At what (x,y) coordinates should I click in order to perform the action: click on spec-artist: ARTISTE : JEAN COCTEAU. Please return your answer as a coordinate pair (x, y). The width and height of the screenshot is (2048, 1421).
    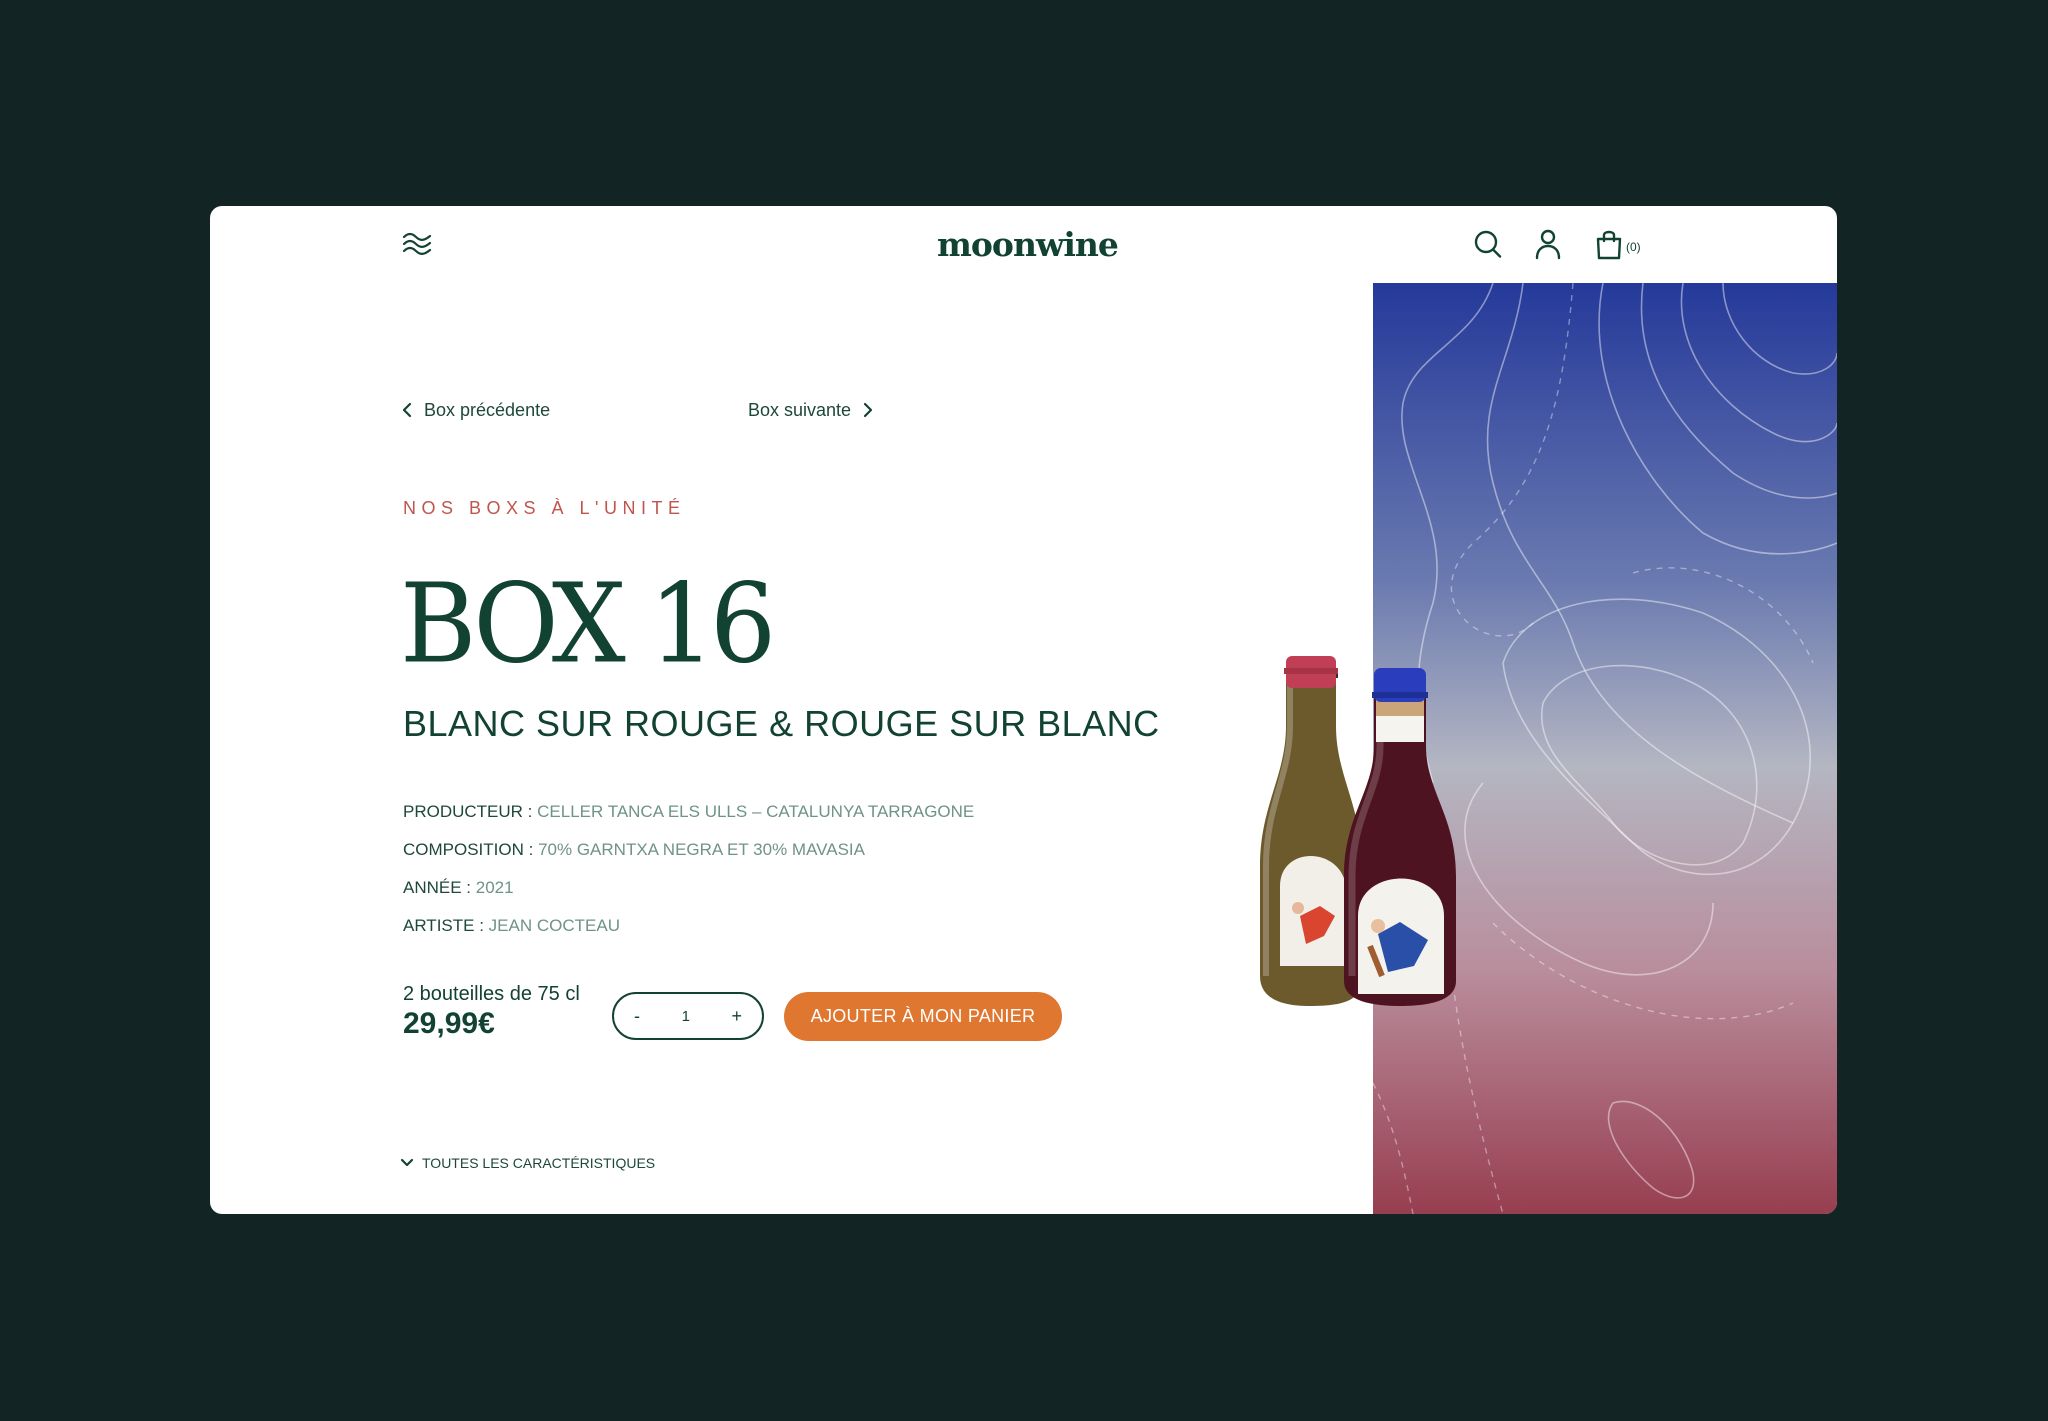
    Looking at the image, I should click on (511, 928).